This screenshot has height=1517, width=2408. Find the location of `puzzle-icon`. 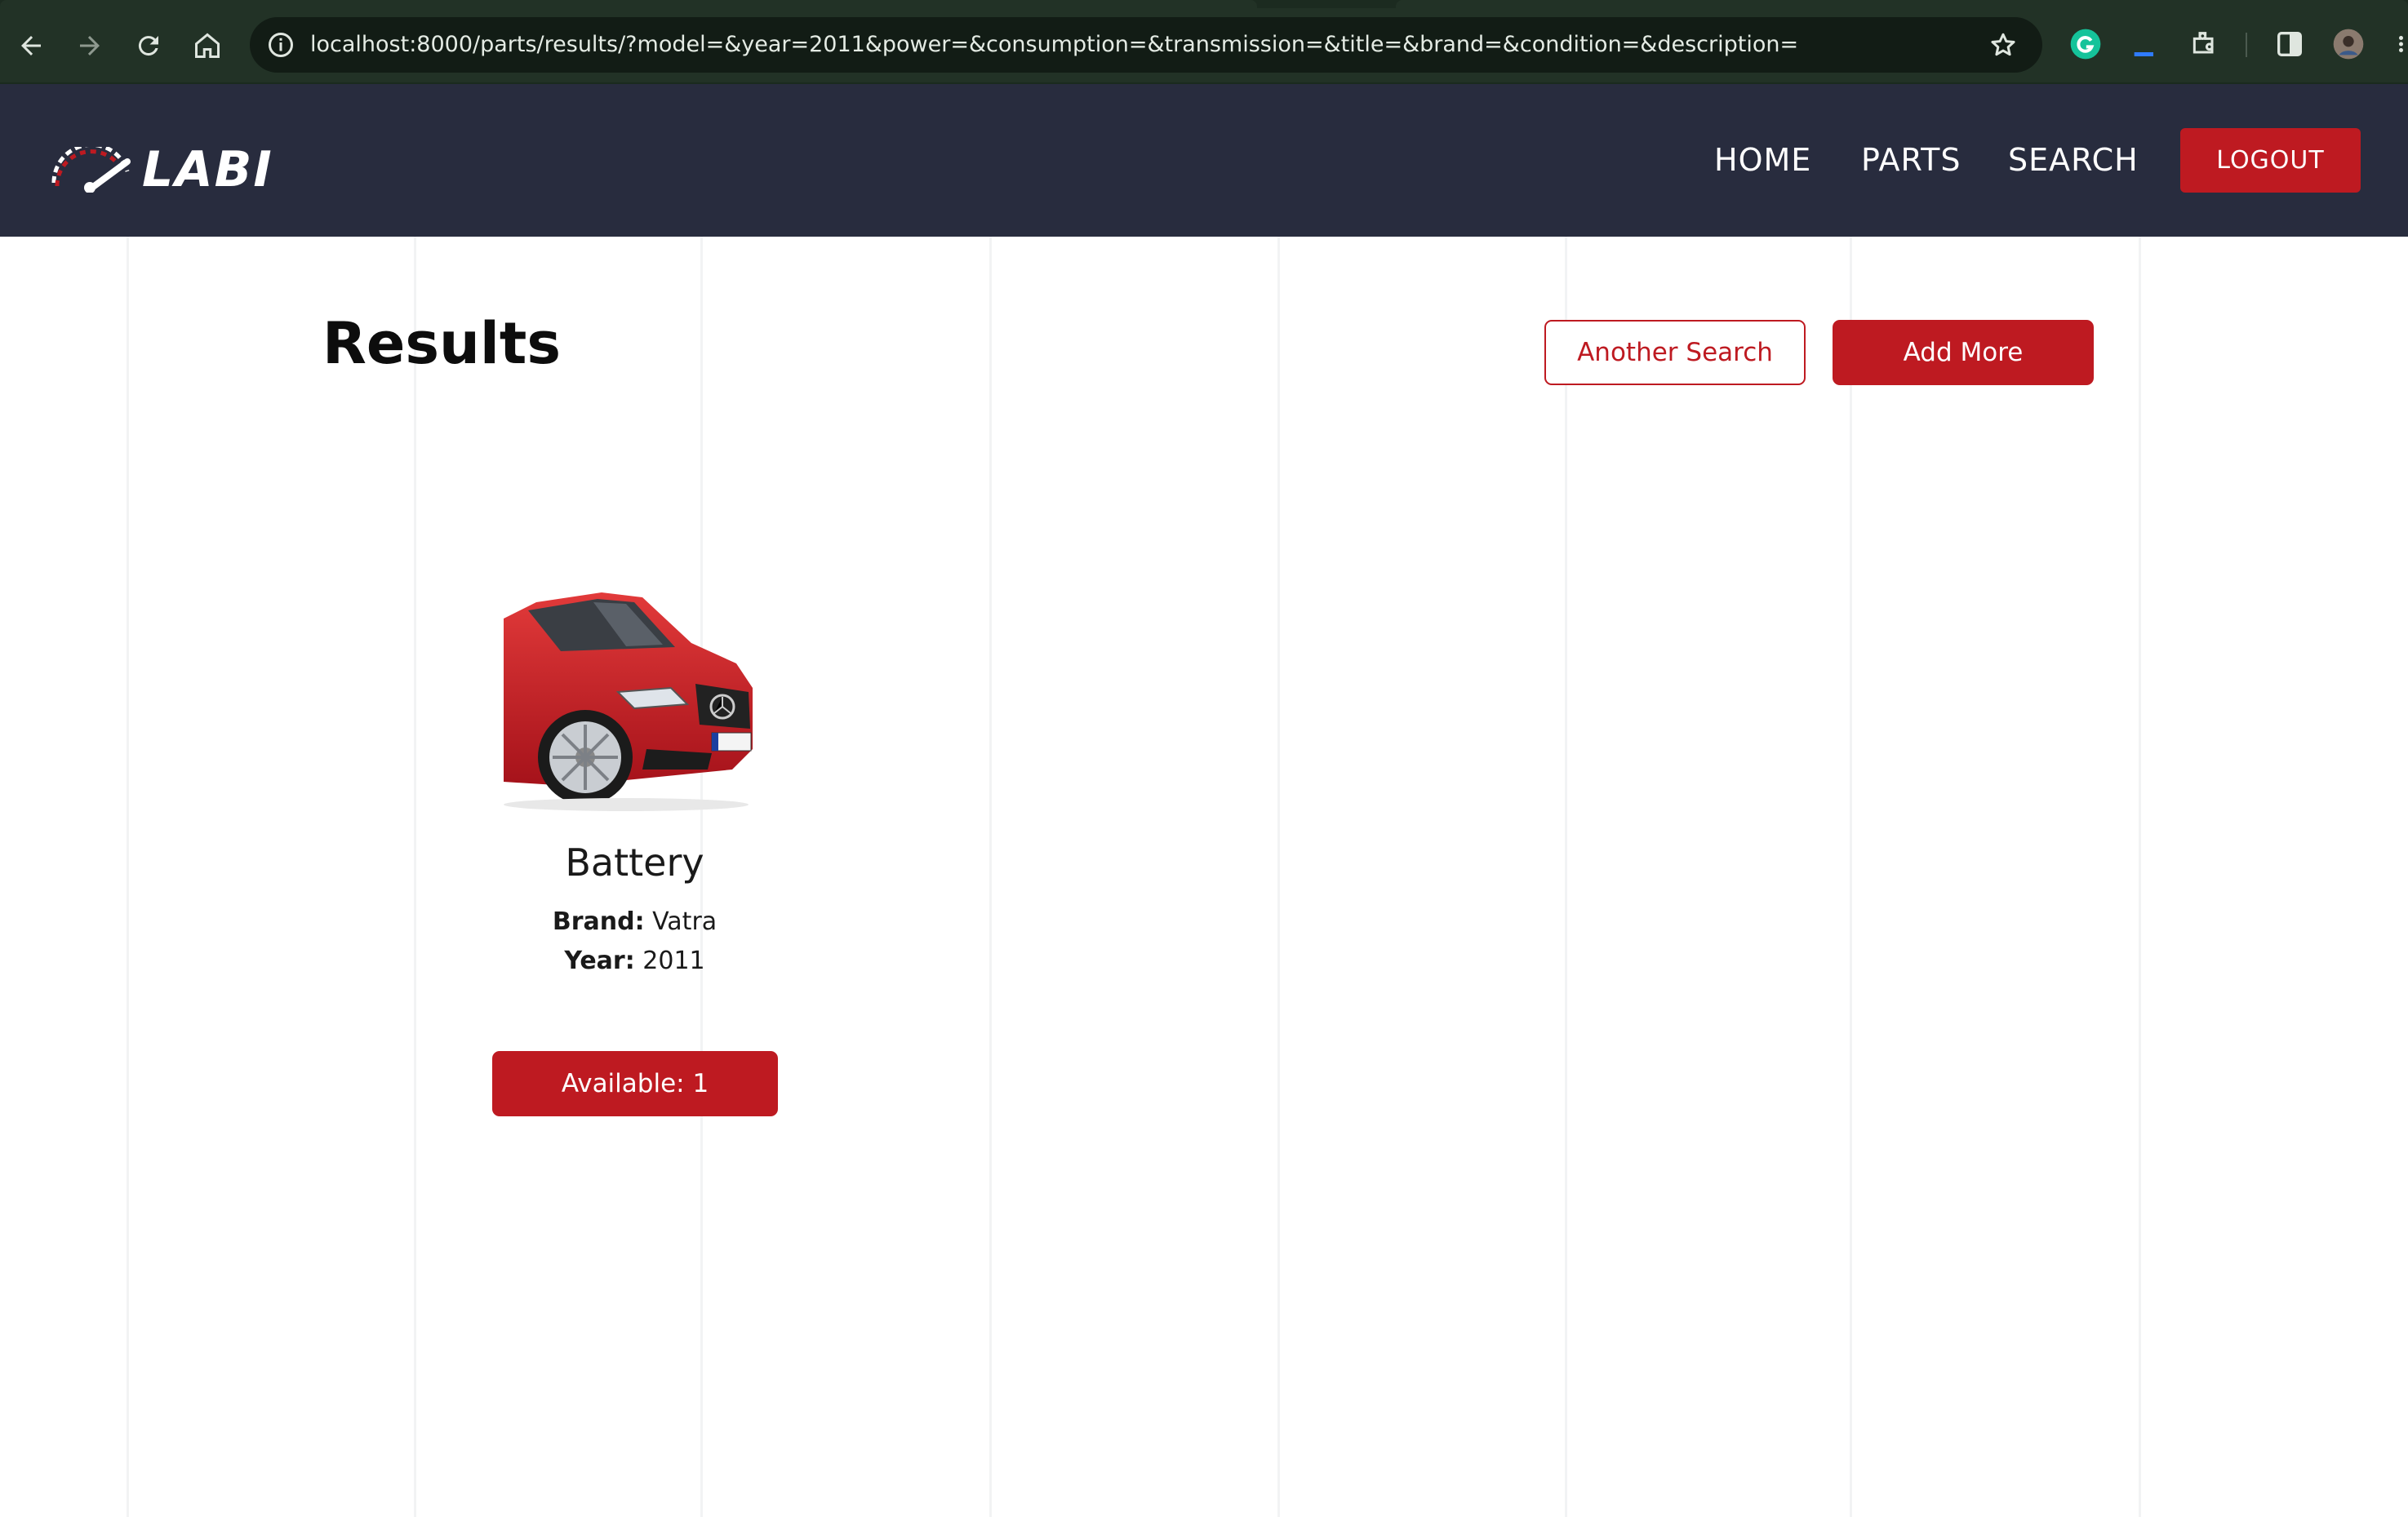

puzzle-icon is located at coordinates (2204, 44).